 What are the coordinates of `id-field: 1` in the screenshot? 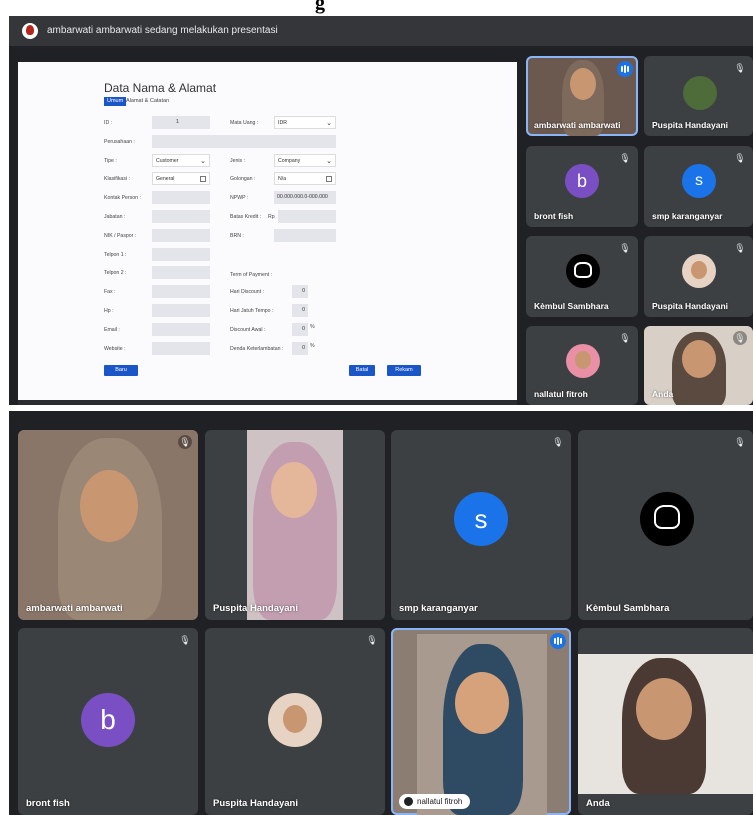 It's located at (181, 122).